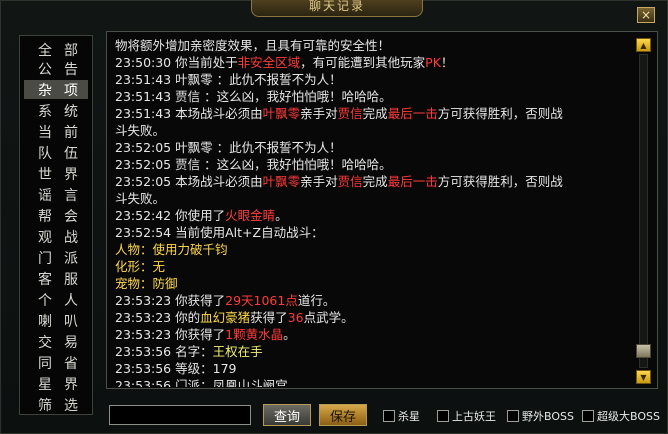  What do you see at coordinates (375, 130) in the screenshot?
I see `chat-message: 斗失败。` at bounding box center [375, 130].